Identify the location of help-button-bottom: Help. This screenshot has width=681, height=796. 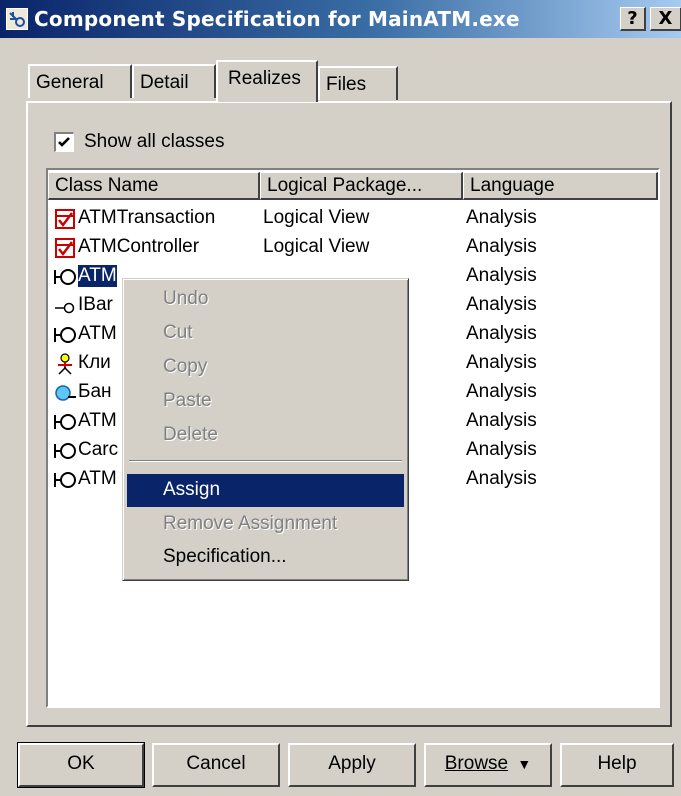
(617, 765).